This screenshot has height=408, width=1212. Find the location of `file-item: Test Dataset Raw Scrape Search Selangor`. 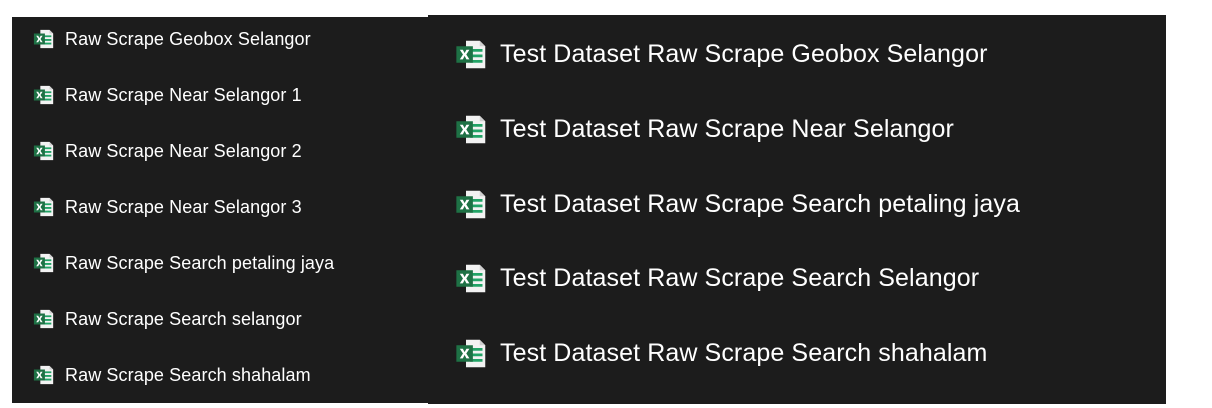

file-item: Test Dataset Raw Scrape Search Selangor is located at coordinates (703, 278).